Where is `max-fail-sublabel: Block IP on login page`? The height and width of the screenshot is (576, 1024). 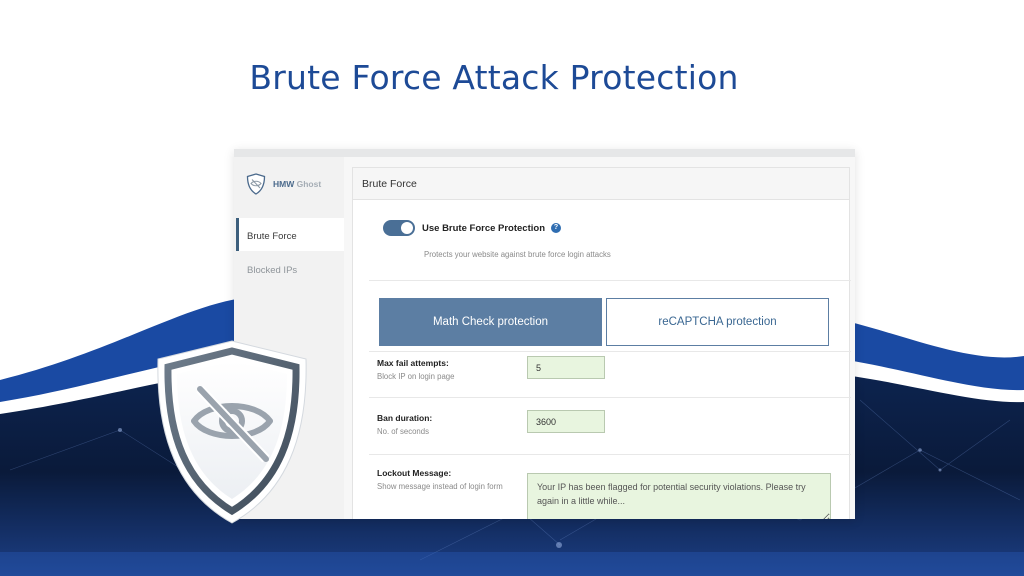
max-fail-sublabel: Block IP on login page is located at coordinates (416, 376).